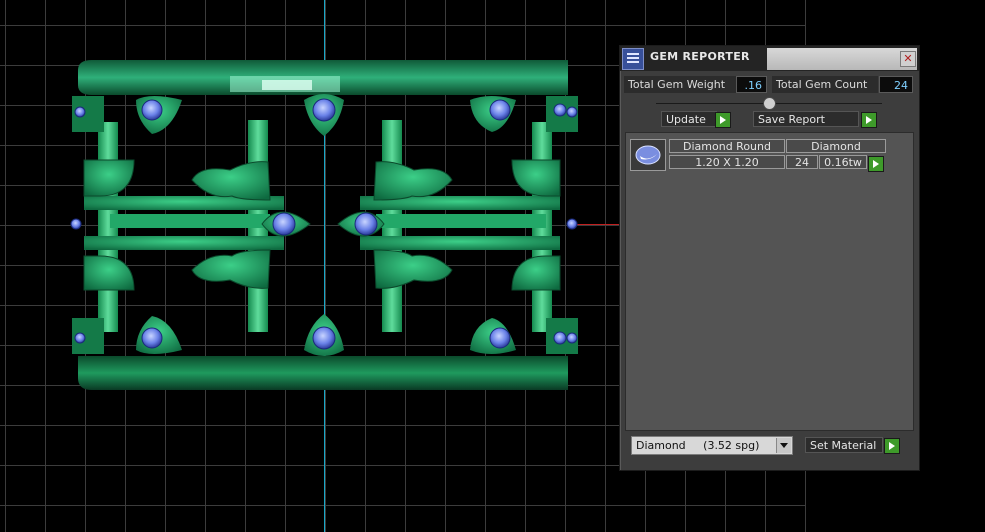 The image size is (985, 532). What do you see at coordinates (836, 146) in the screenshot?
I see `gem-type-cell: Diamond` at bounding box center [836, 146].